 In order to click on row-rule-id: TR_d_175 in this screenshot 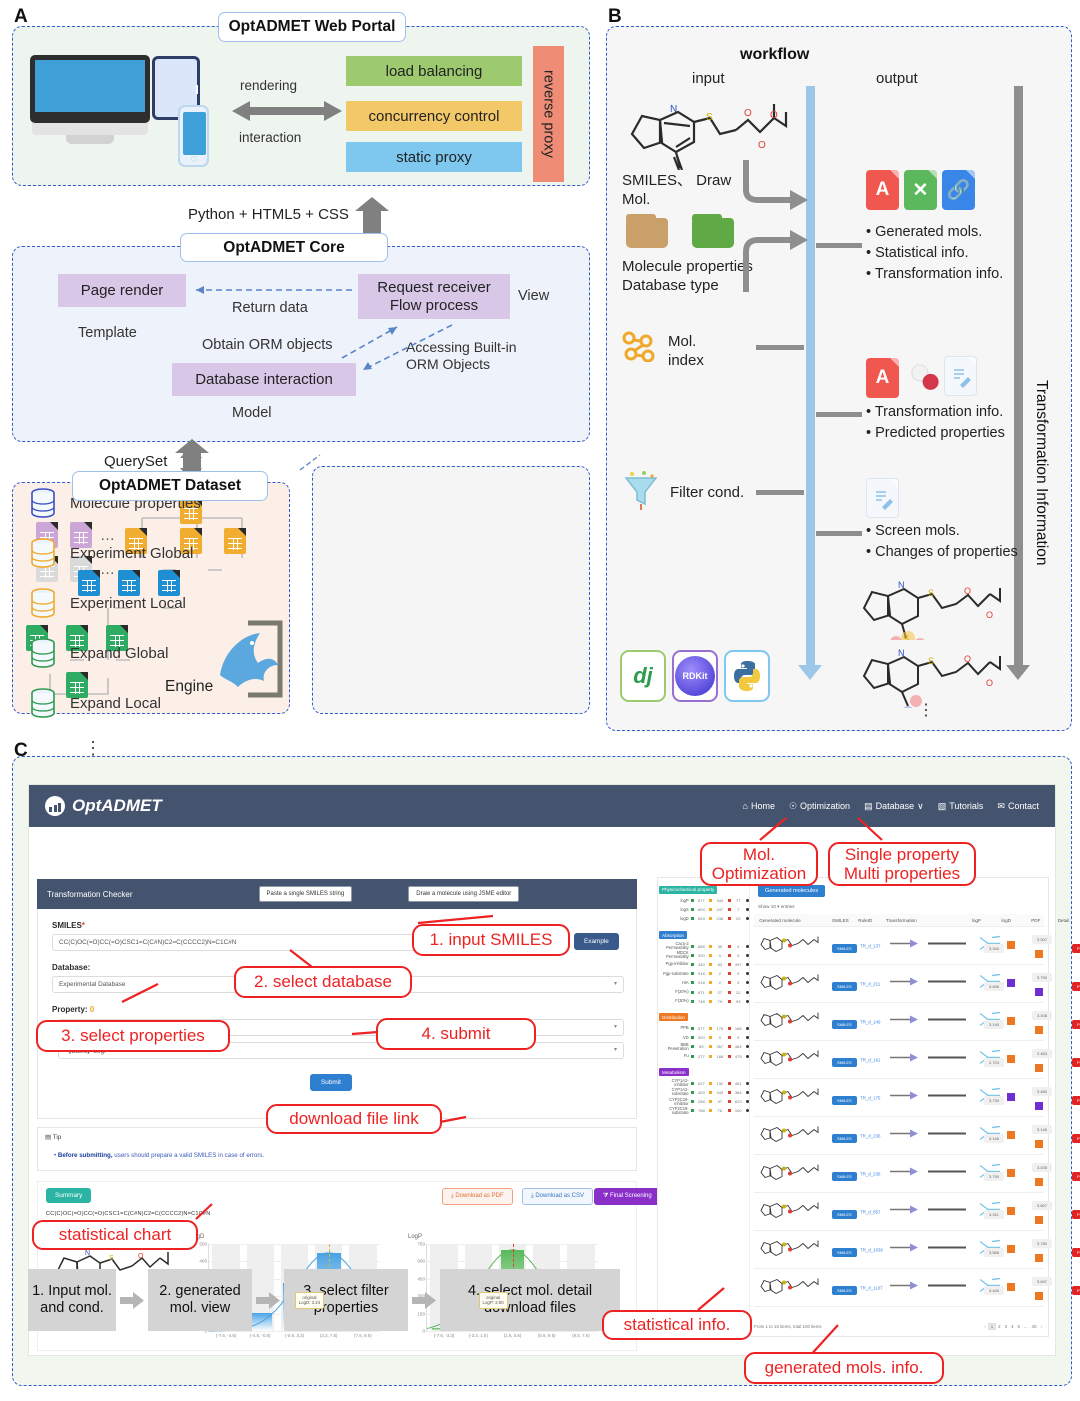, I will do `click(870, 1097)`.